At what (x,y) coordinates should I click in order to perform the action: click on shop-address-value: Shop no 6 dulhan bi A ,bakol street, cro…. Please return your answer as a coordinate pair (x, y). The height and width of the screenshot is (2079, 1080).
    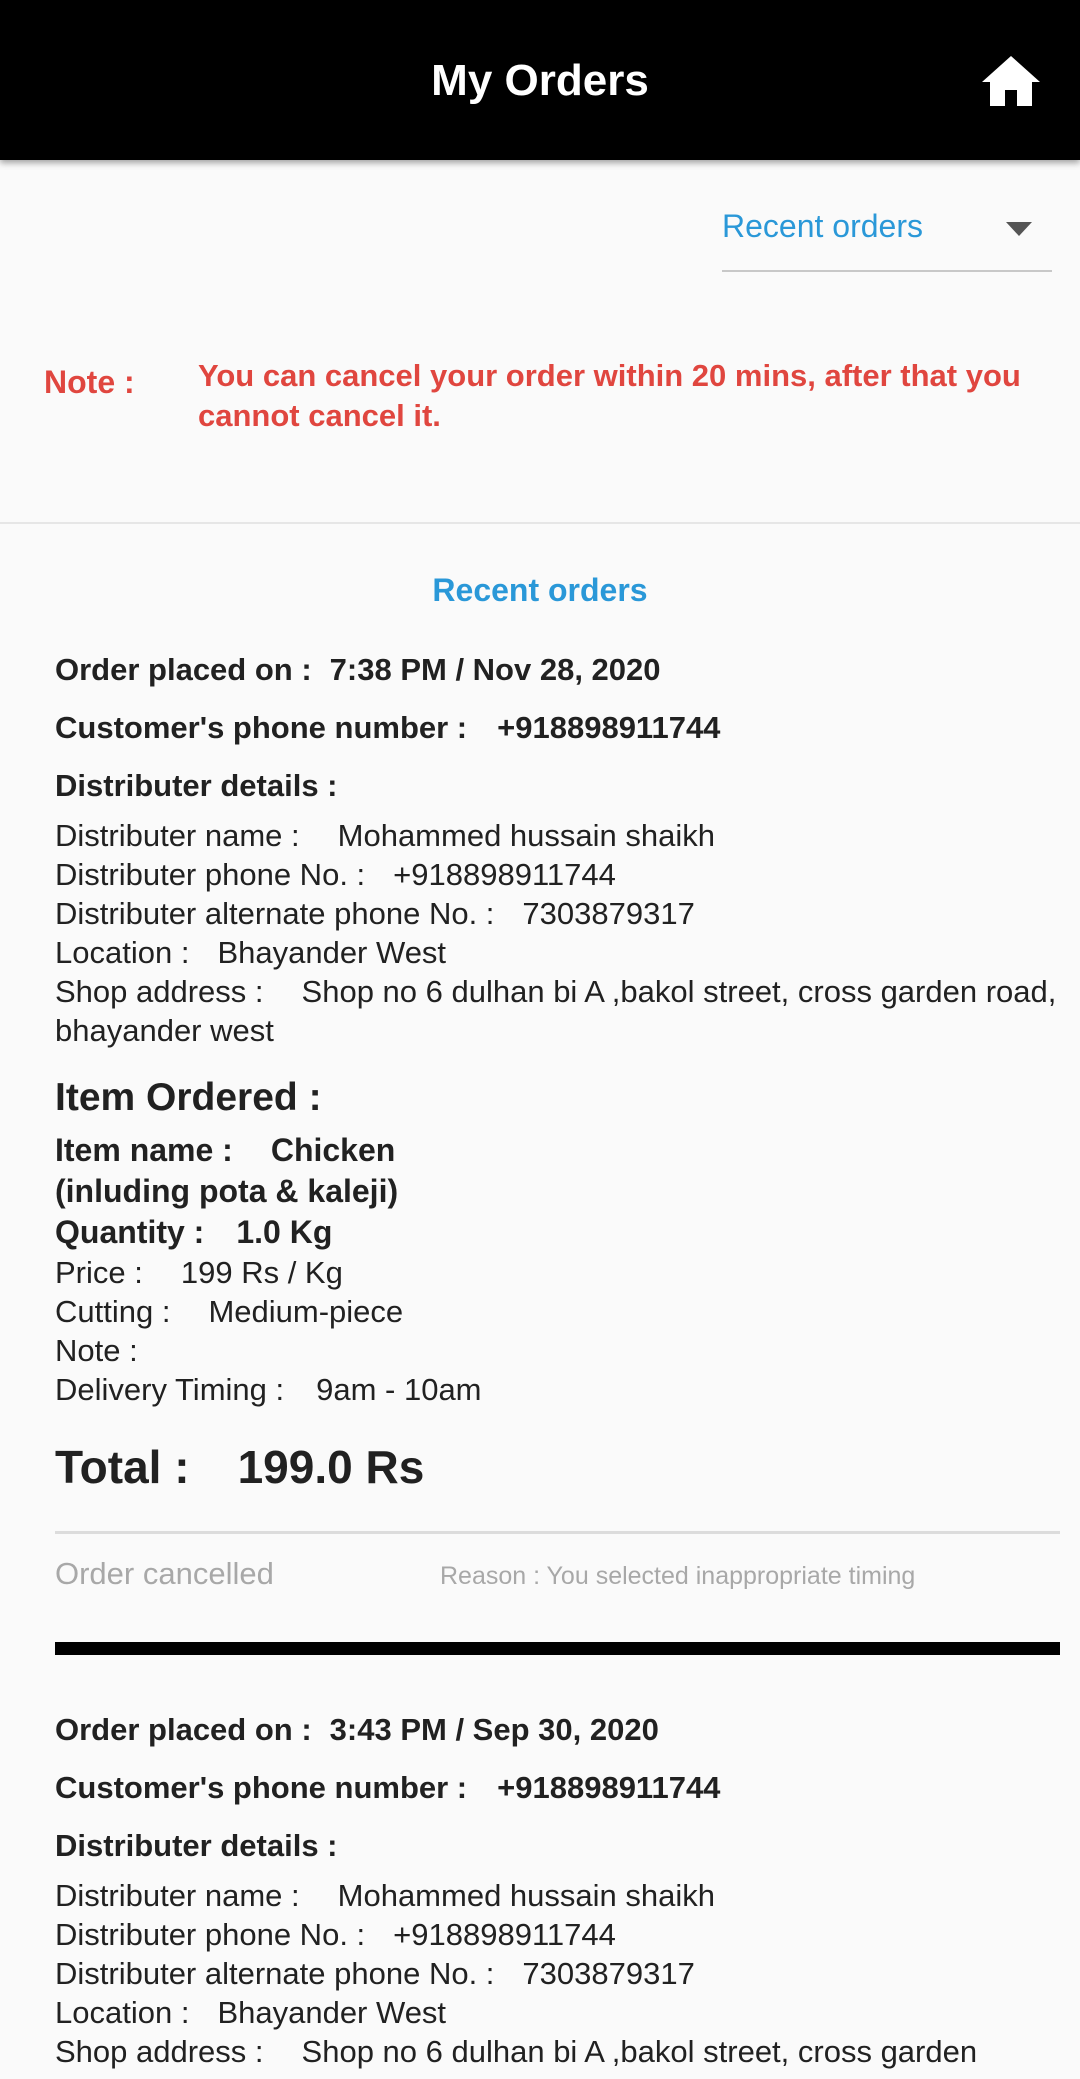
    Looking at the image, I should click on (639, 2051).